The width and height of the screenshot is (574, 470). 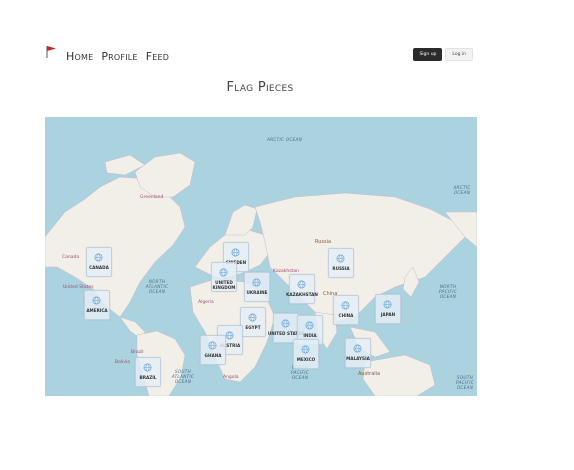 What do you see at coordinates (257, 292) in the screenshot?
I see `marker-label: UKRAINE` at bounding box center [257, 292].